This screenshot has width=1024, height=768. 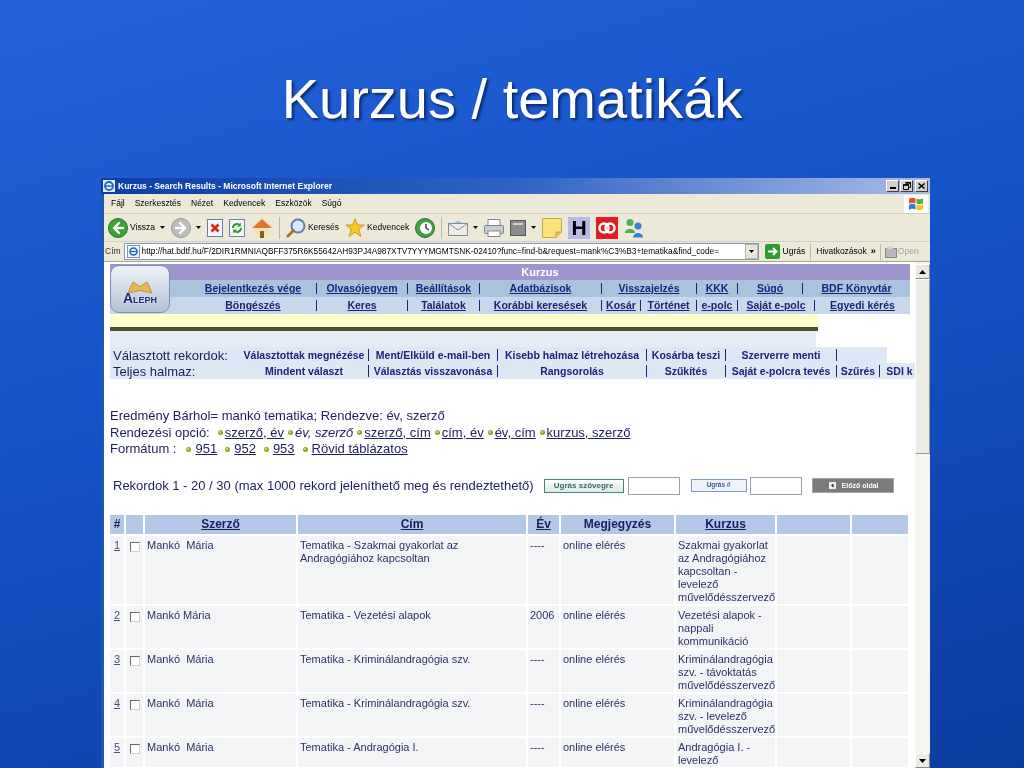 What do you see at coordinates (220, 626) in the screenshot?
I see `table-cell: Mankó Mária` at bounding box center [220, 626].